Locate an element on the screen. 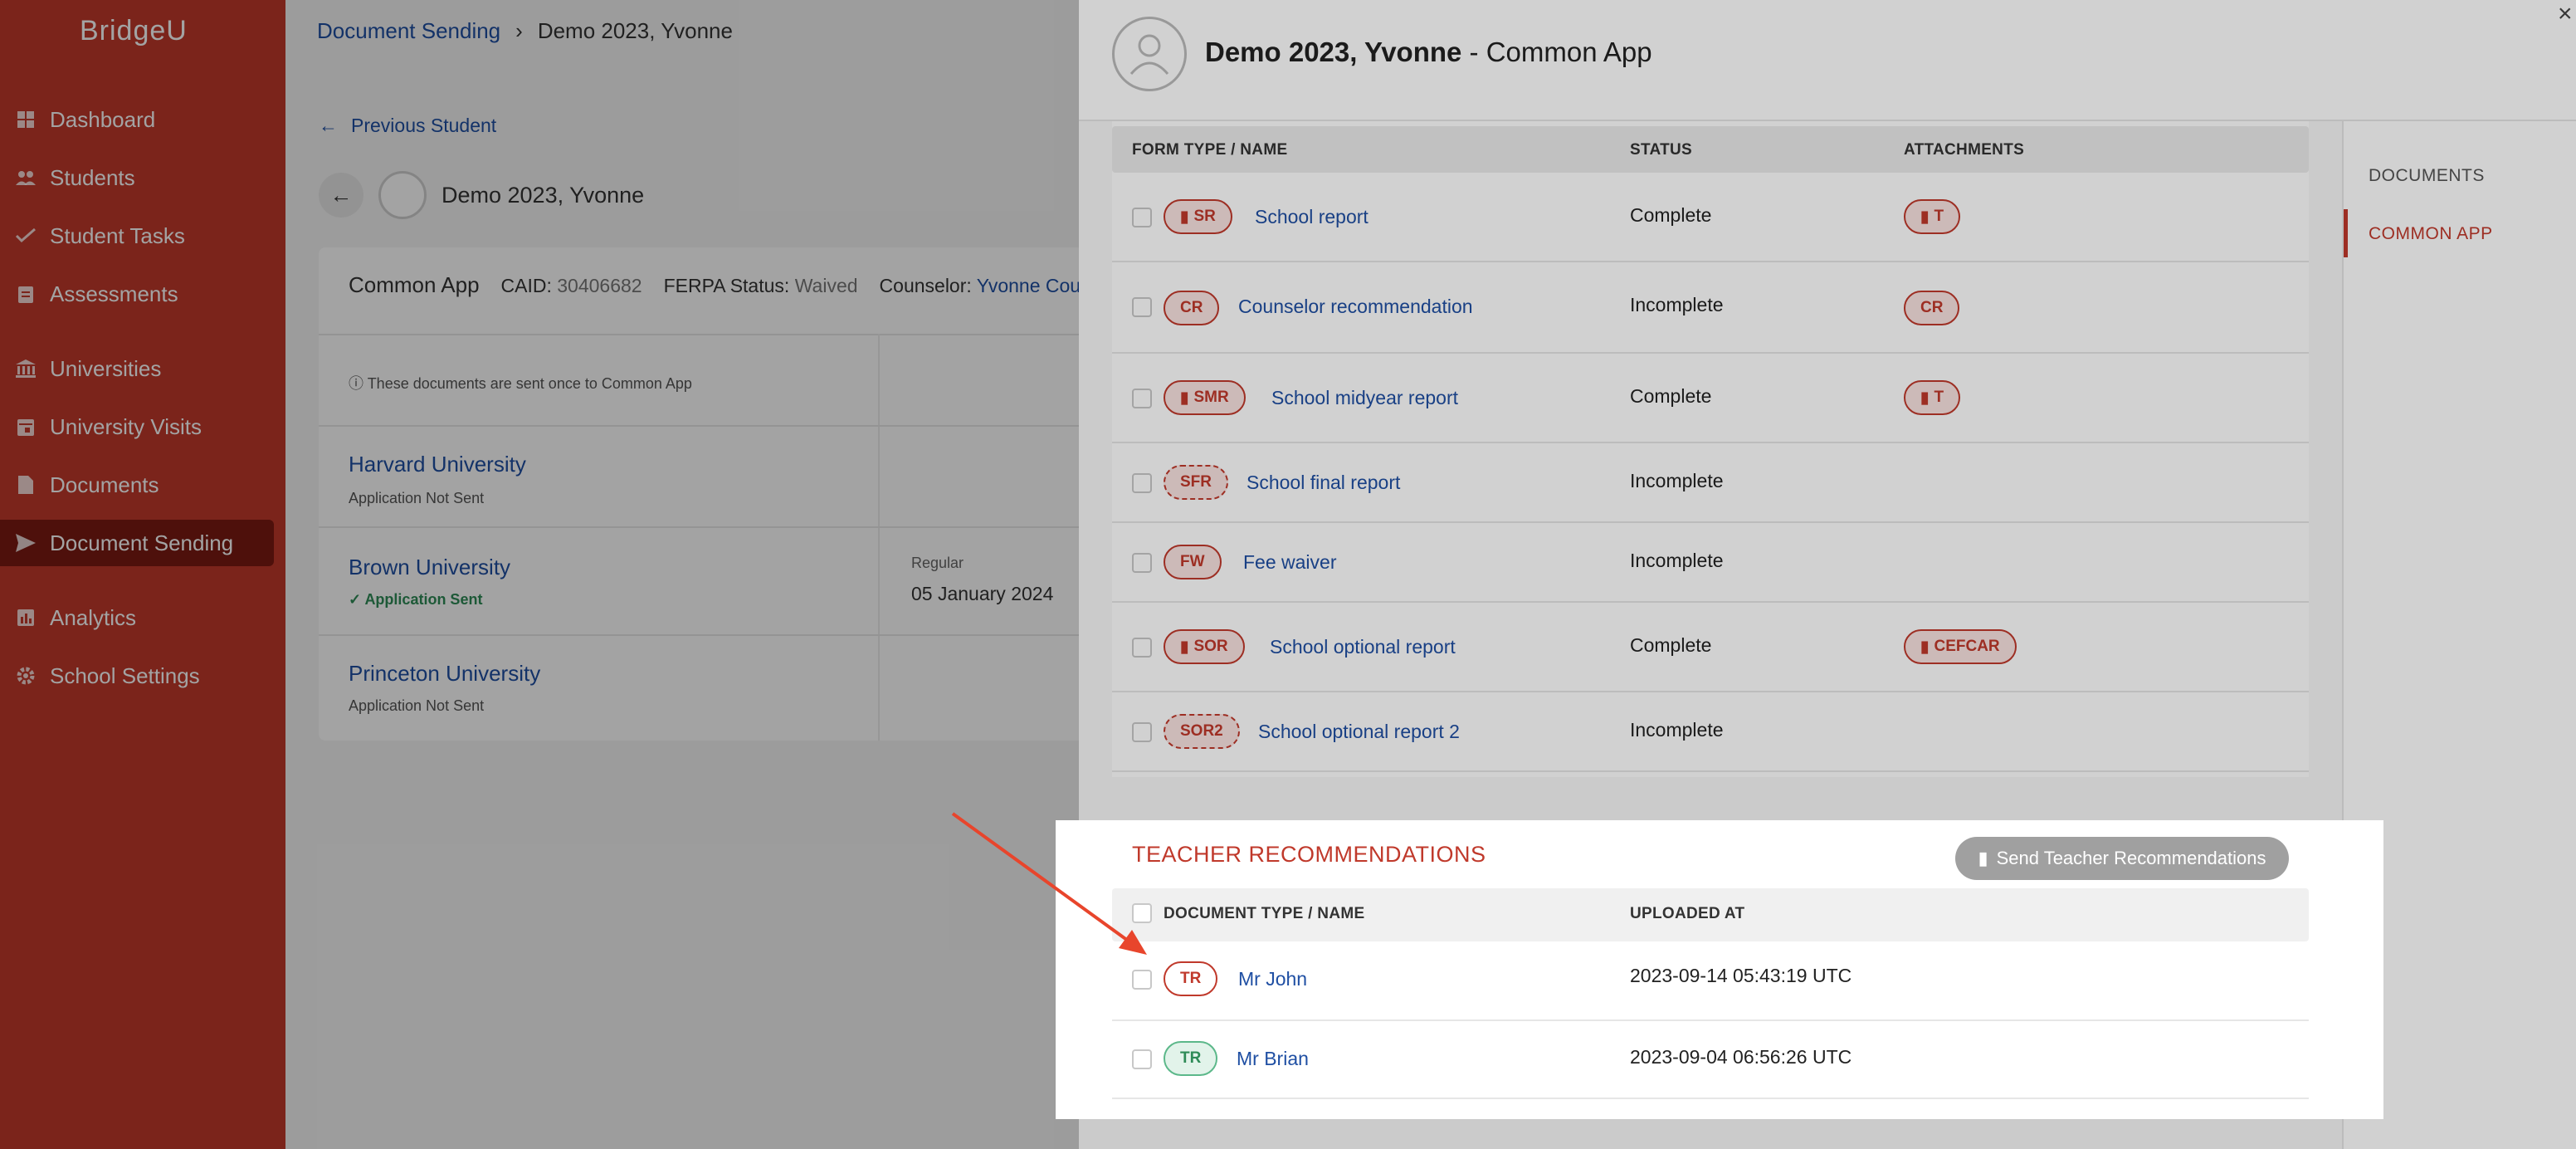  send-teacher-recommendations-button: ▮ Send Teacher Recommendations is located at coordinates (2122, 858).